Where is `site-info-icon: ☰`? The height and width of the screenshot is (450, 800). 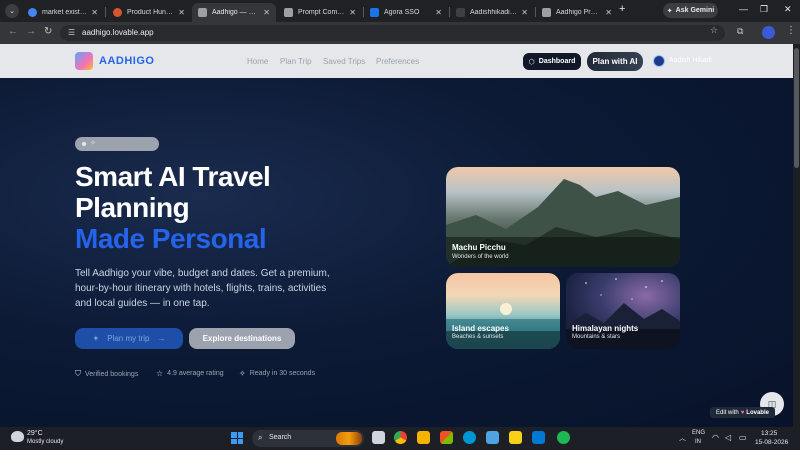 site-info-icon: ☰ is located at coordinates (71, 32).